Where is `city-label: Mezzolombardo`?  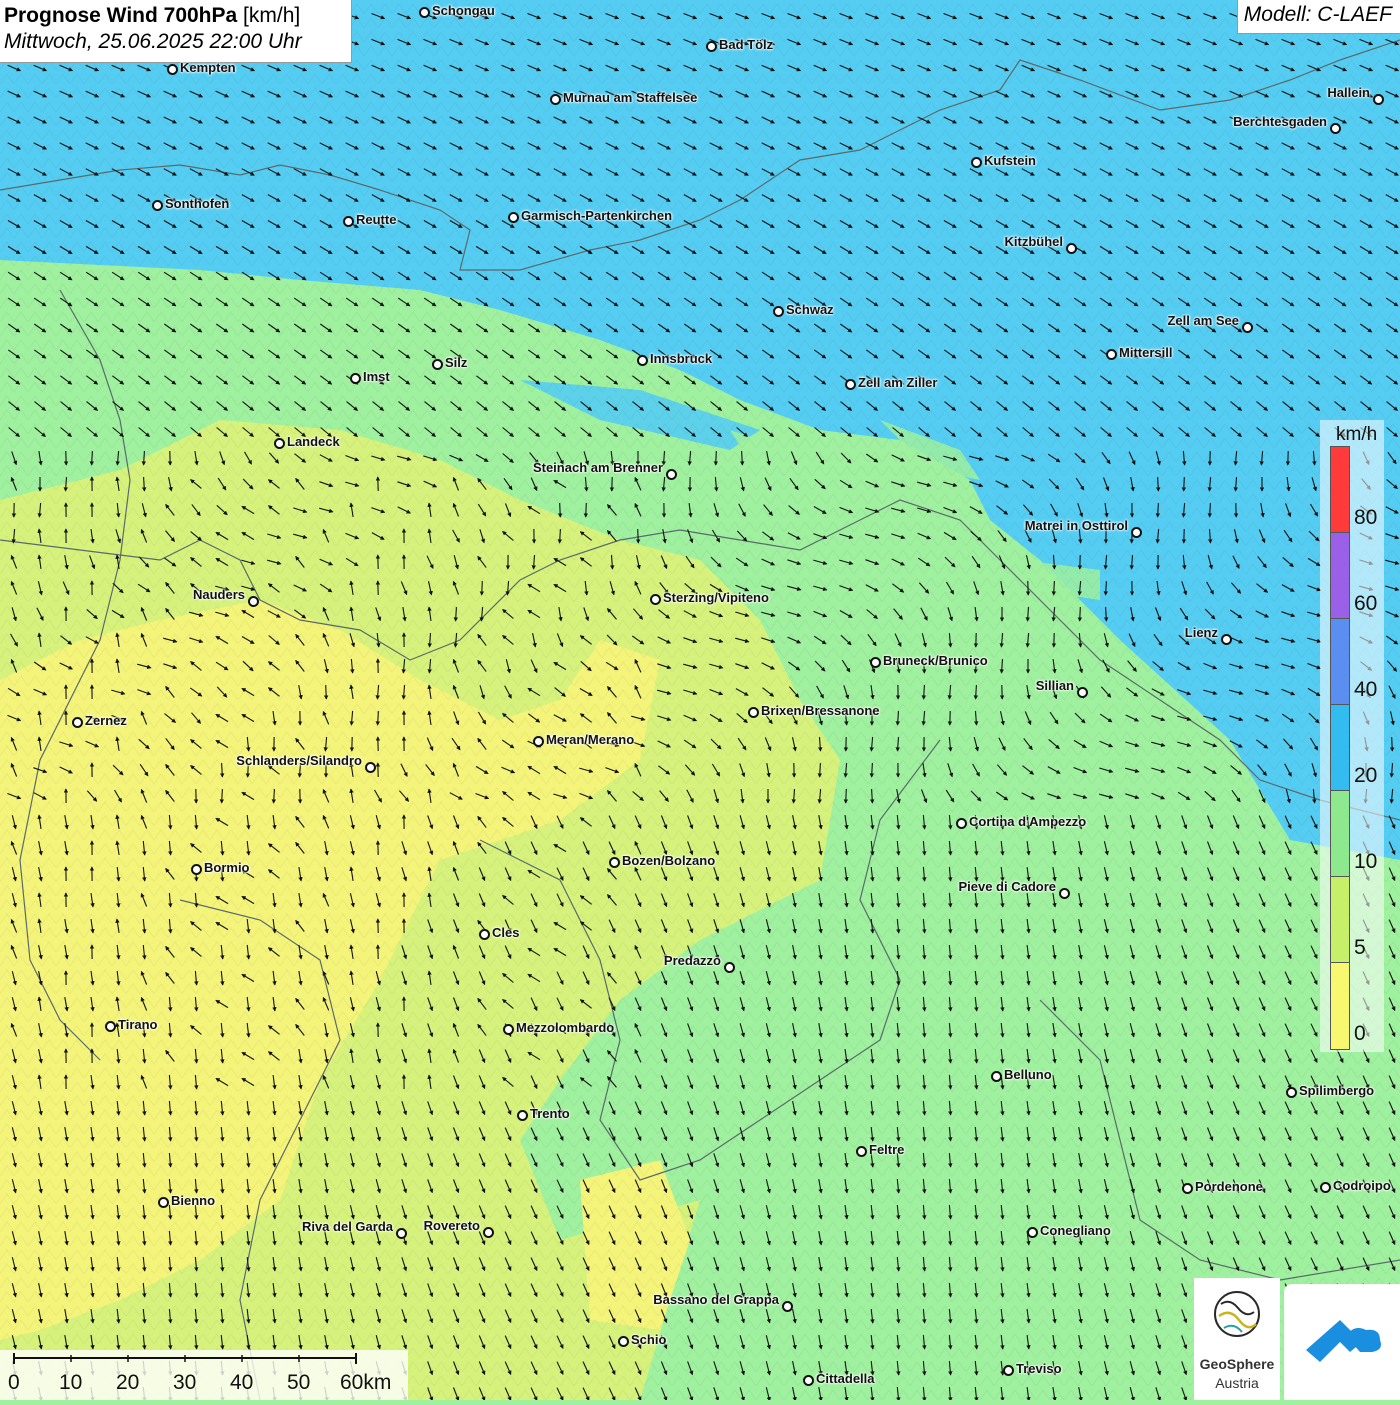 city-label: Mezzolombardo is located at coordinates (565, 1027).